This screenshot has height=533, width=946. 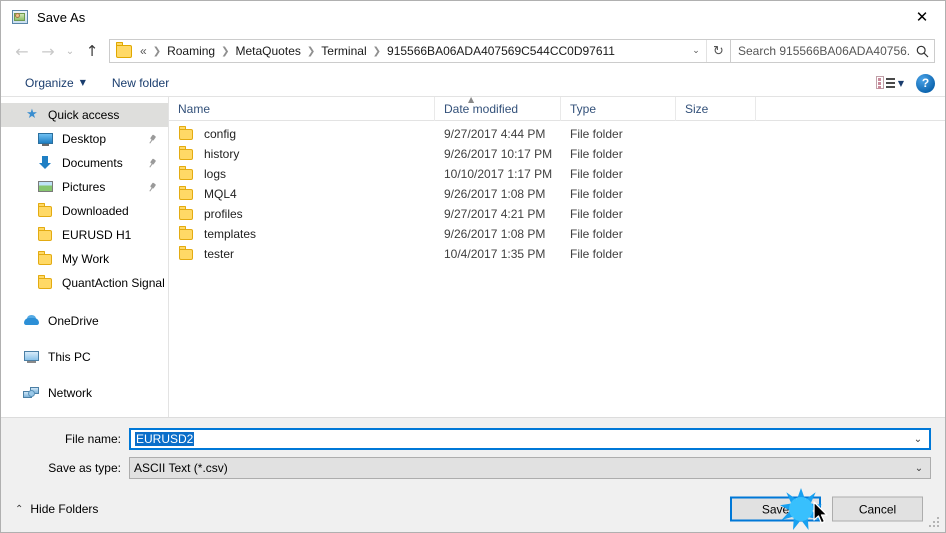 I want to click on table-row: profiles 9/27/2017 4:21 PM File folder, so click(x=557, y=214).